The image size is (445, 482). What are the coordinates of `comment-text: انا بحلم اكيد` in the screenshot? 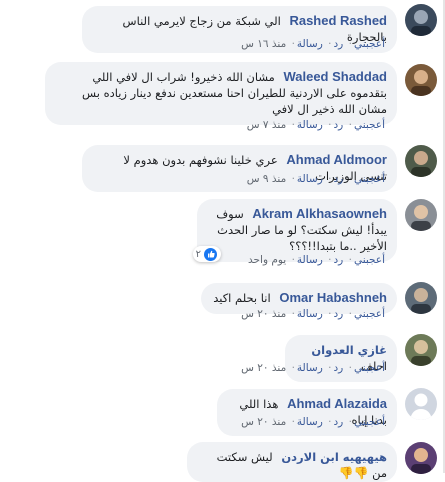 It's located at (242, 298).